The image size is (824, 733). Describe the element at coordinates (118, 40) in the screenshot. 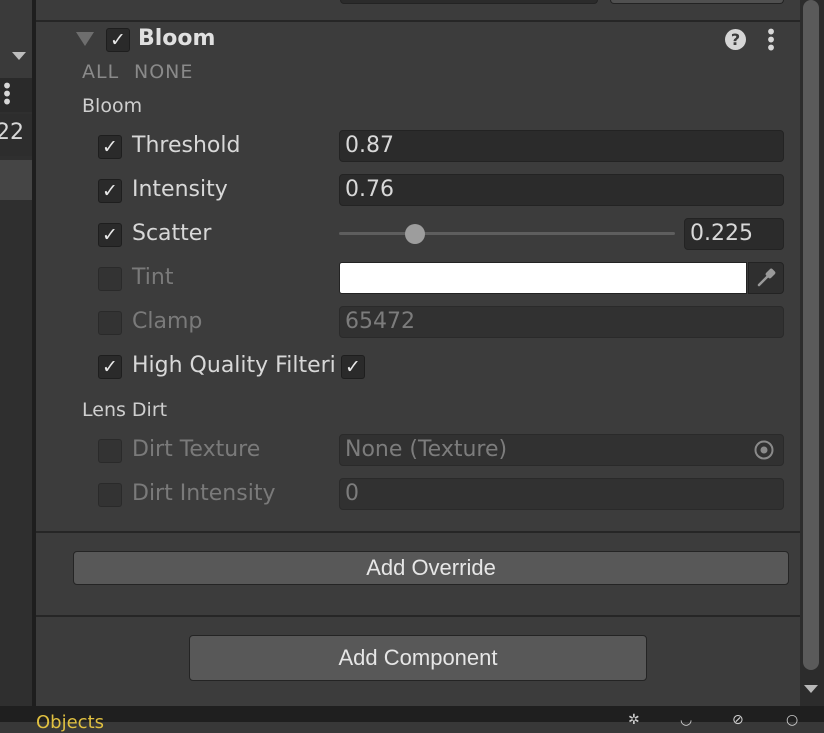

I see `bloom-enable-checkbox: ✓` at that location.